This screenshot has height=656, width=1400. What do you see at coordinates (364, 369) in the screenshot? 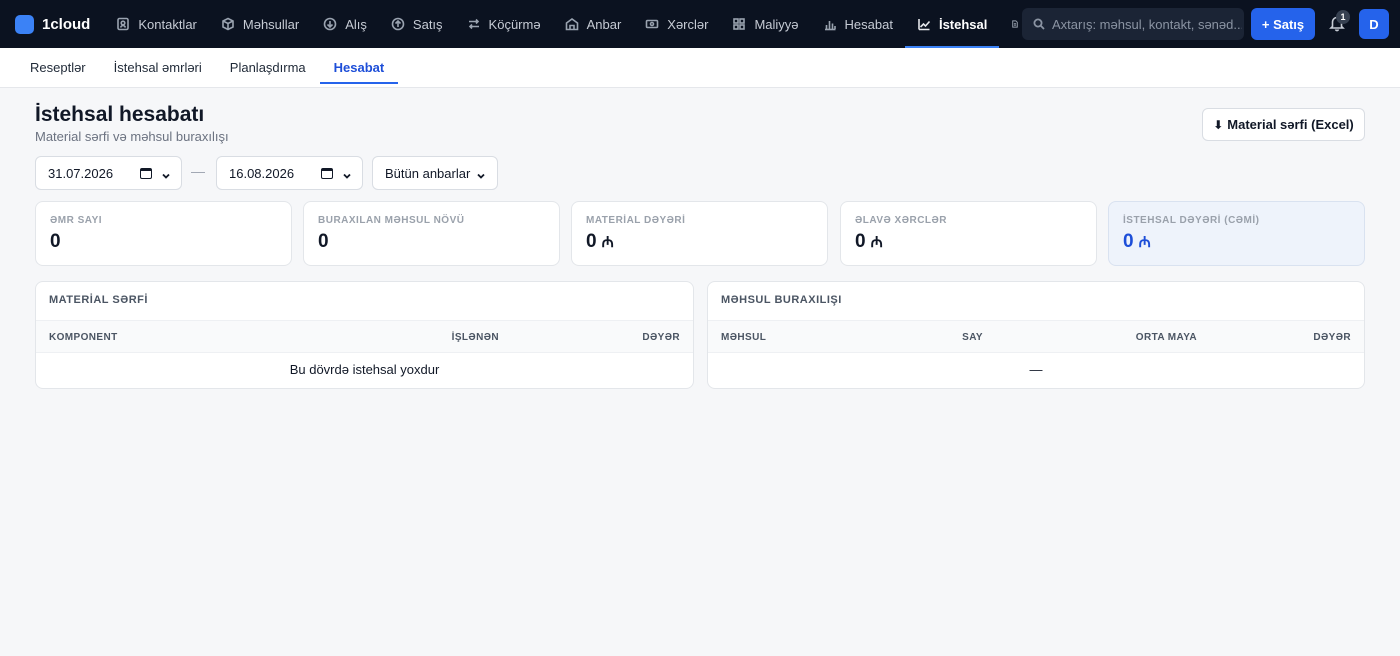
I see `empty-state: Bu dövrdə istehsal yoxdur` at bounding box center [364, 369].